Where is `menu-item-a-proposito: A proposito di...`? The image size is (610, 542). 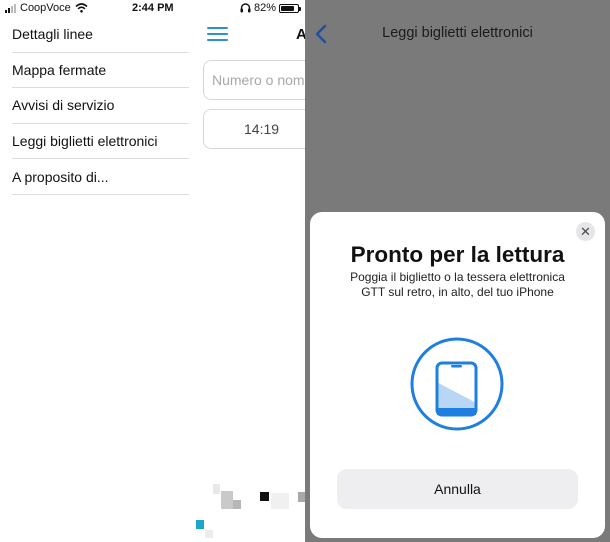
menu-item-a-proposito: A proposito di... is located at coordinates (100, 177).